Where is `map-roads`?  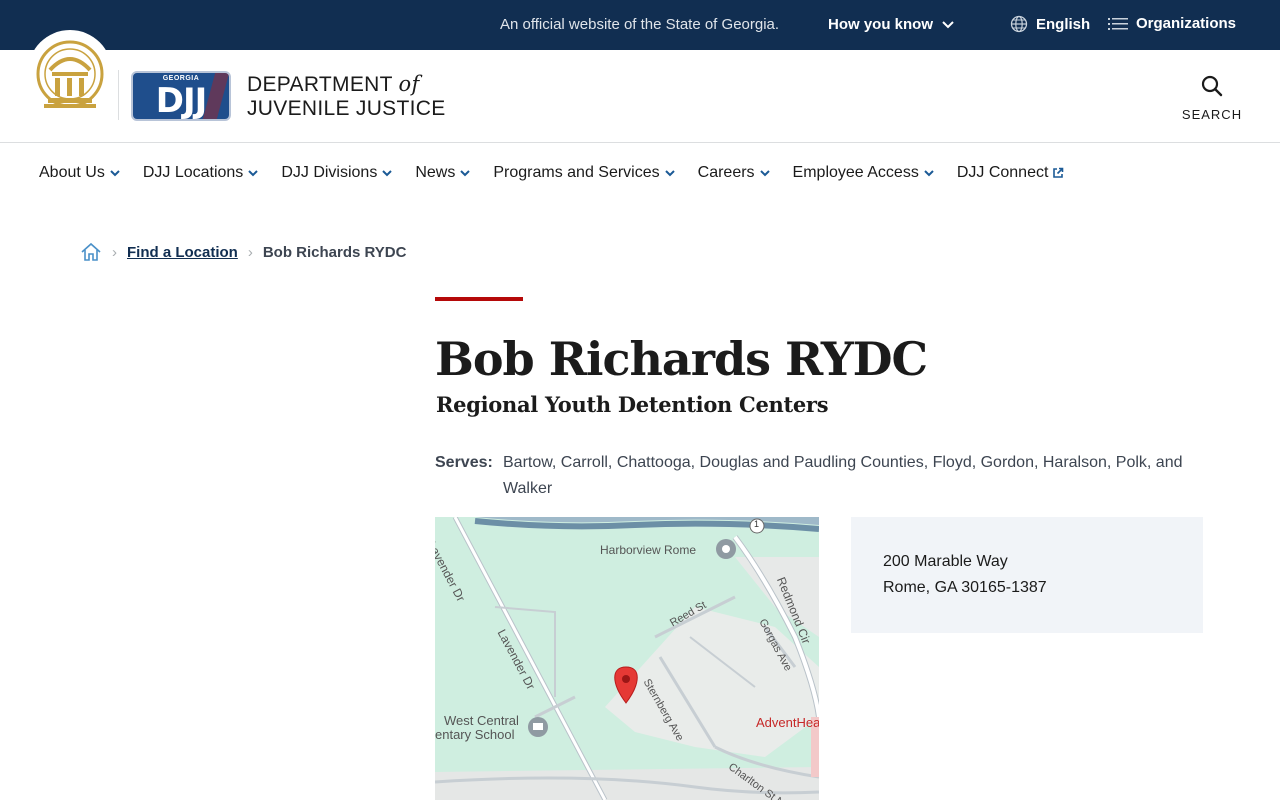 map-roads is located at coordinates (627, 658).